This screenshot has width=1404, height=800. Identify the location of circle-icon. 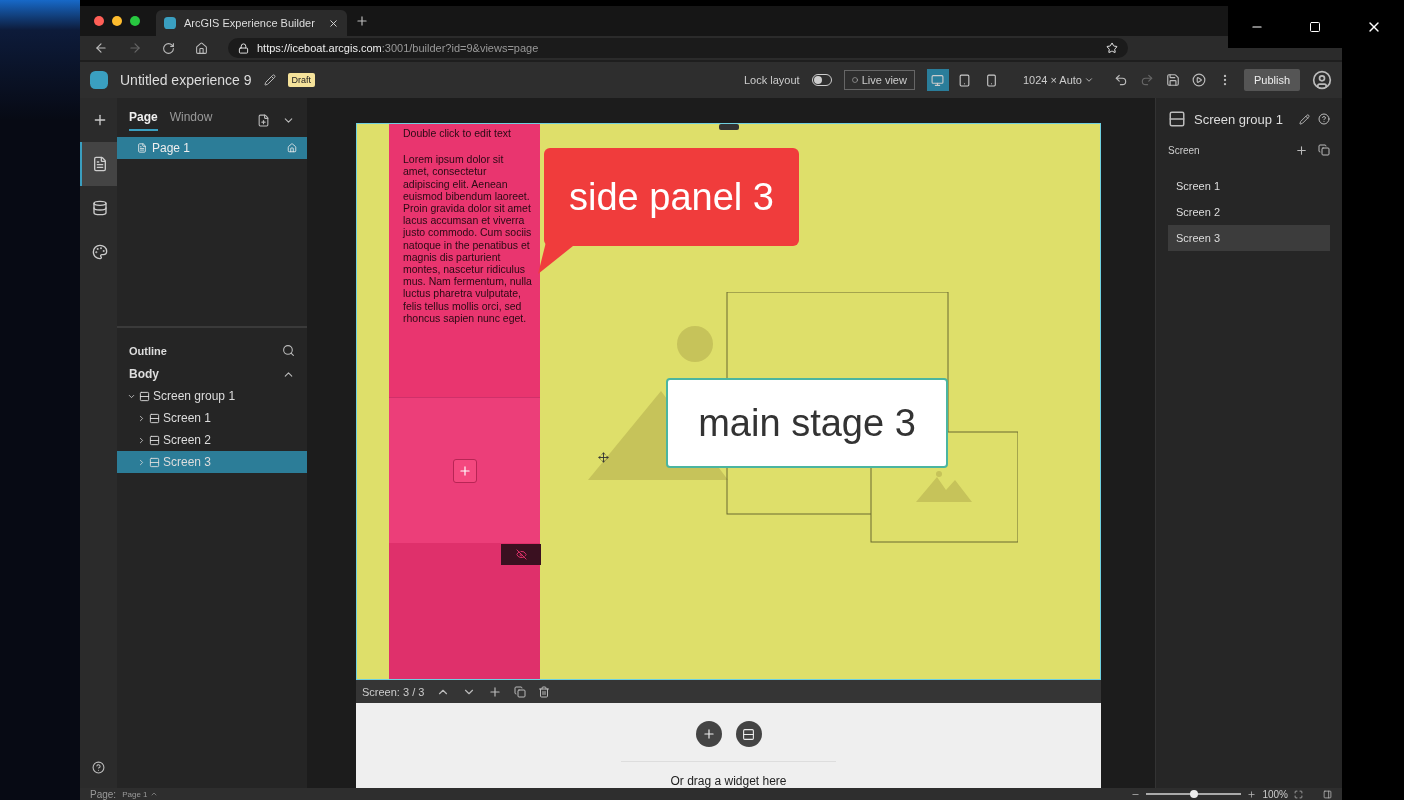
(854, 80).